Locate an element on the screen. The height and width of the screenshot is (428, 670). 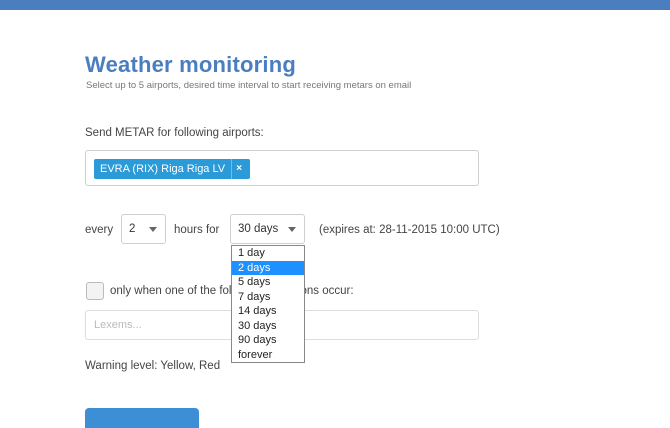
duration-select: 30 days is located at coordinates (267, 229).